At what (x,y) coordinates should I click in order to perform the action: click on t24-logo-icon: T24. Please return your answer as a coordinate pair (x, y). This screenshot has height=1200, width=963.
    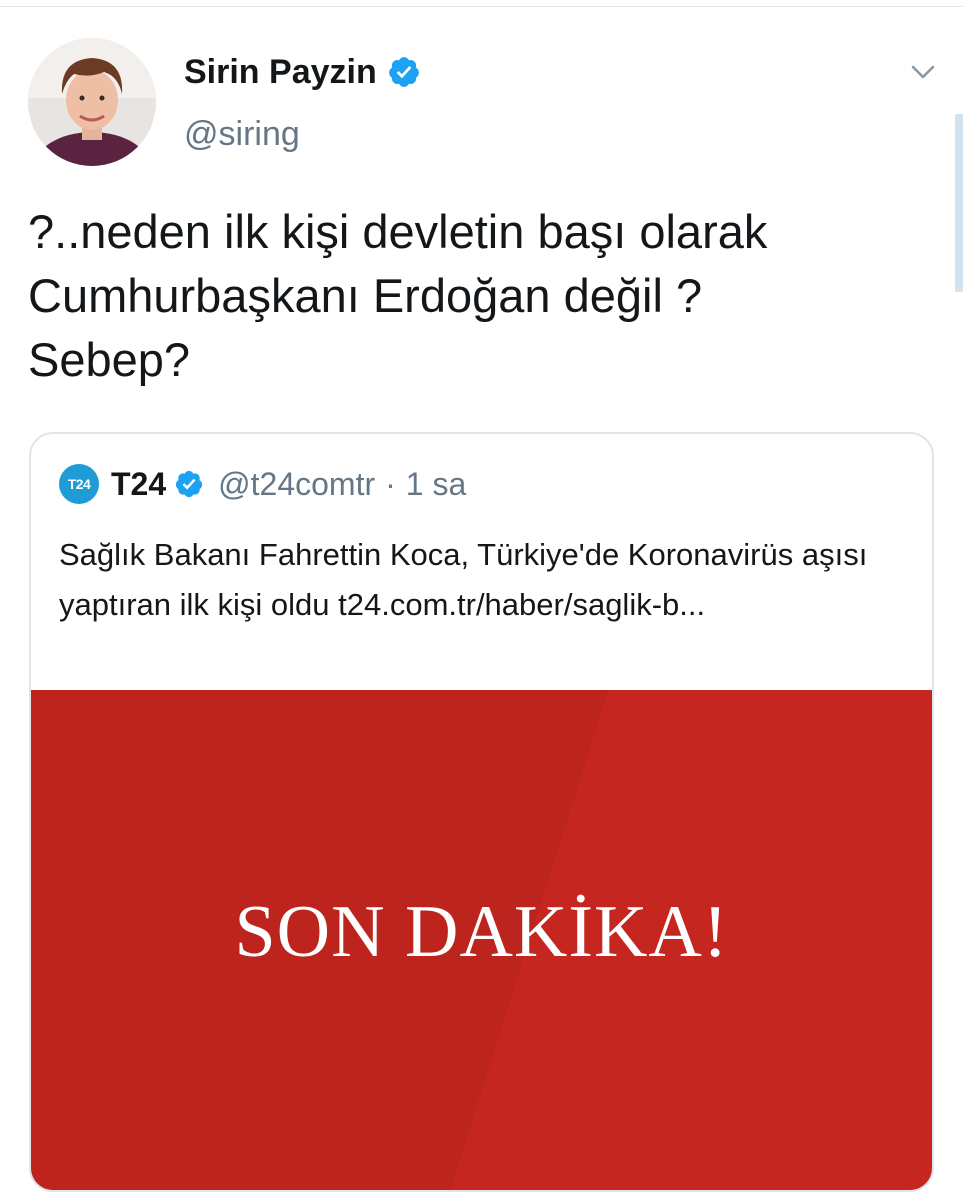
    Looking at the image, I should click on (79, 484).